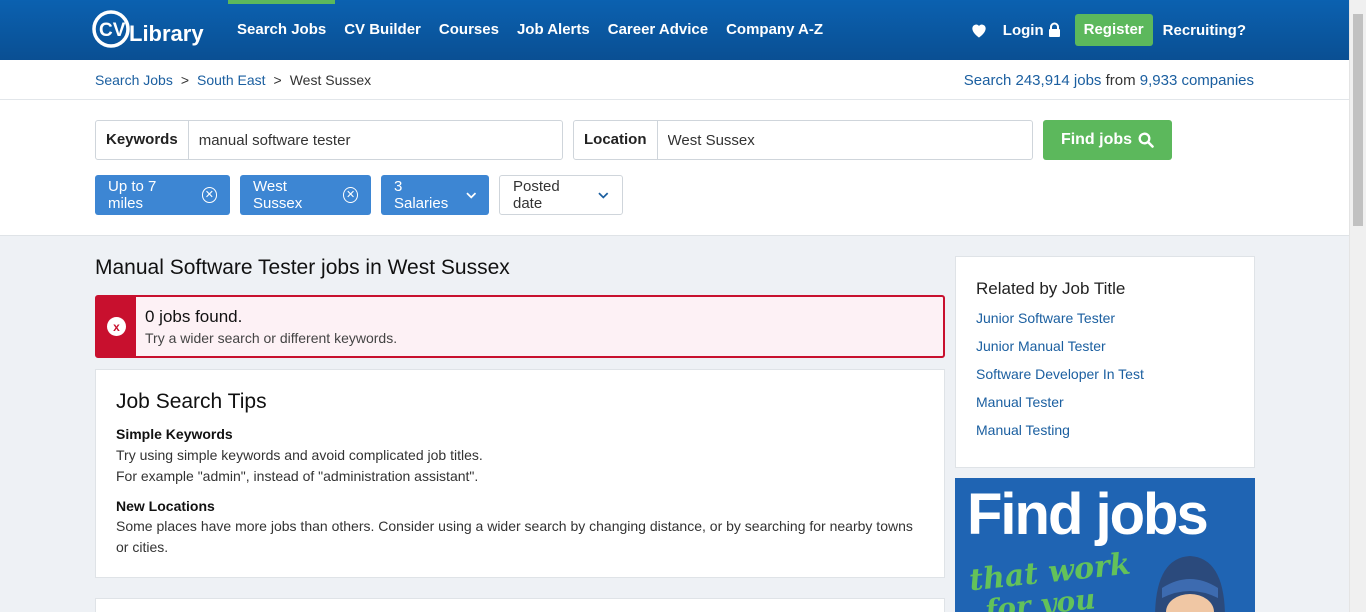  What do you see at coordinates (990, 80) in the screenshot?
I see `stats-search-prefix: Search` at bounding box center [990, 80].